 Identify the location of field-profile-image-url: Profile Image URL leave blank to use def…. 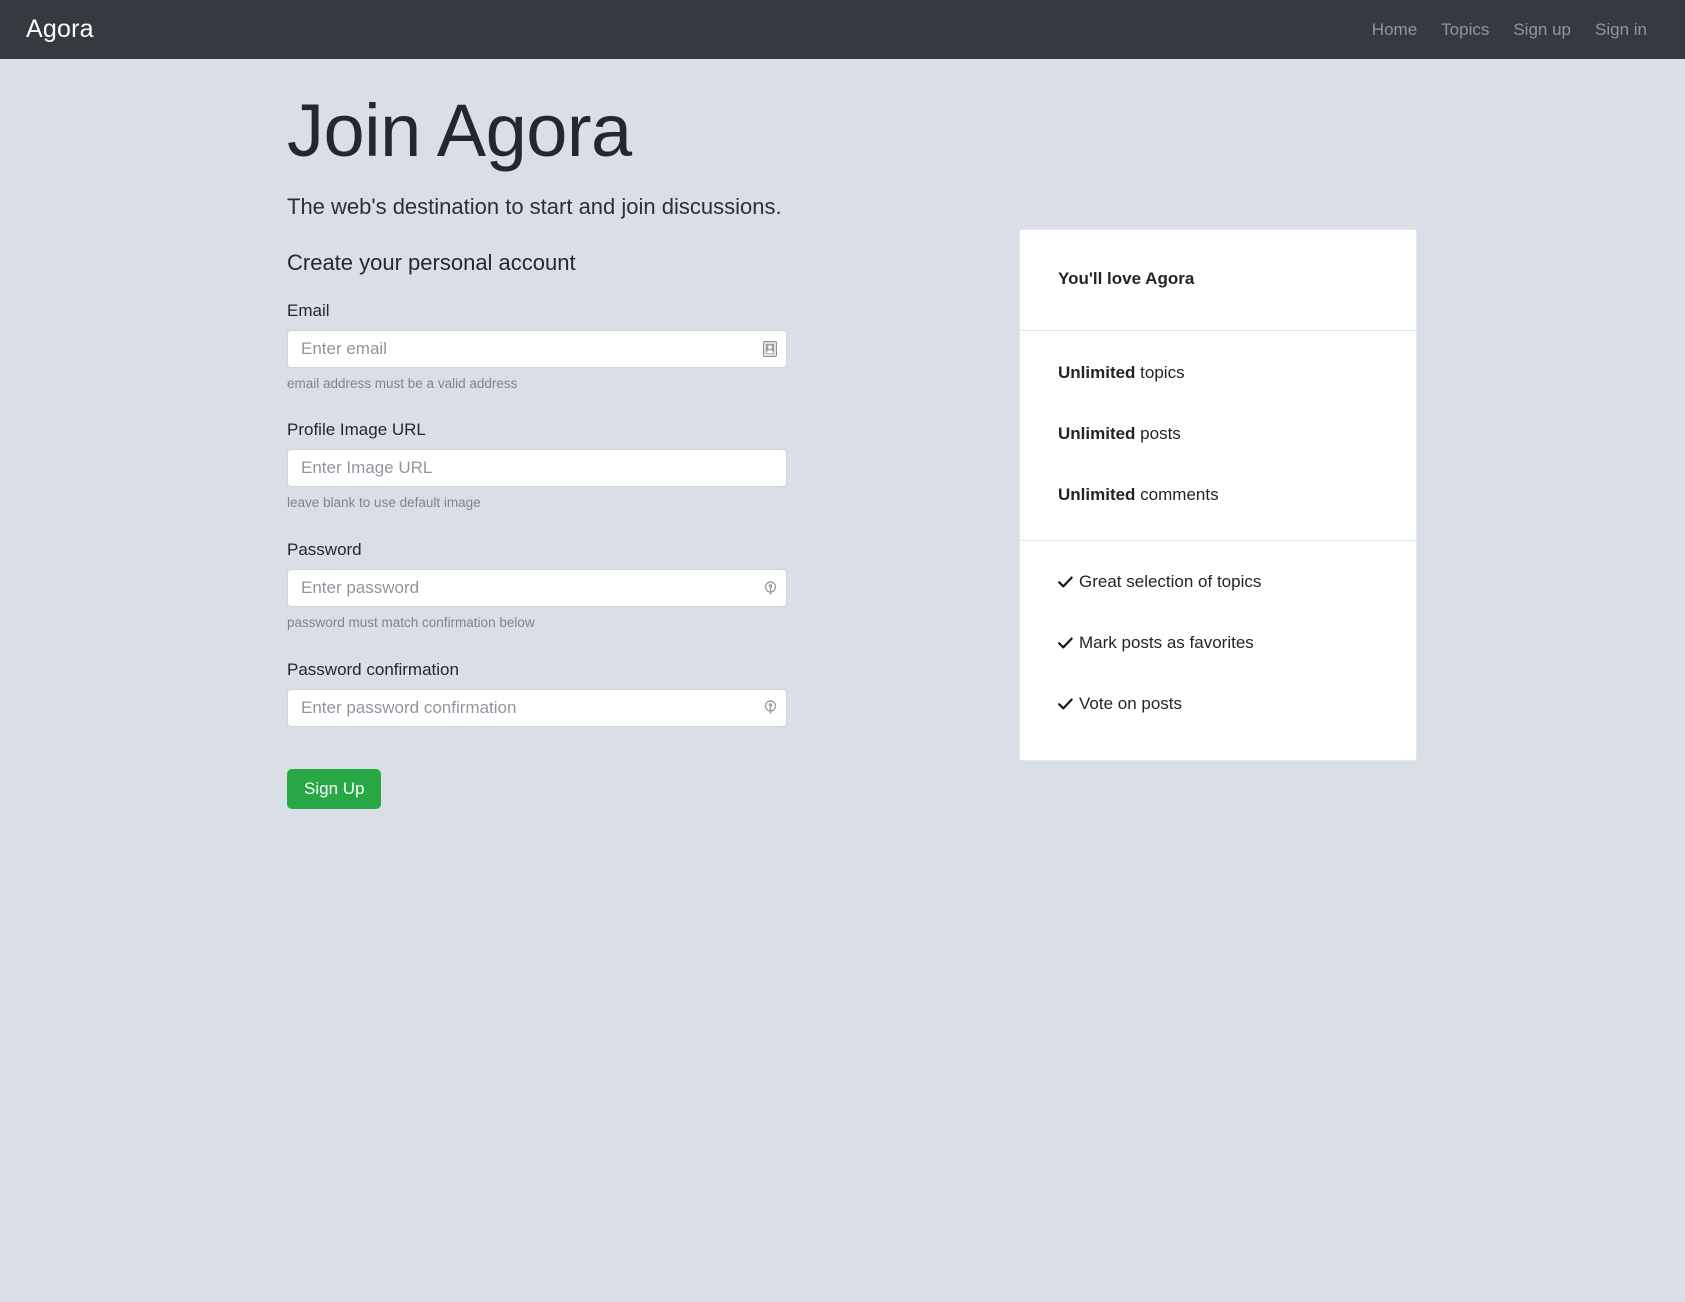
(597, 465).